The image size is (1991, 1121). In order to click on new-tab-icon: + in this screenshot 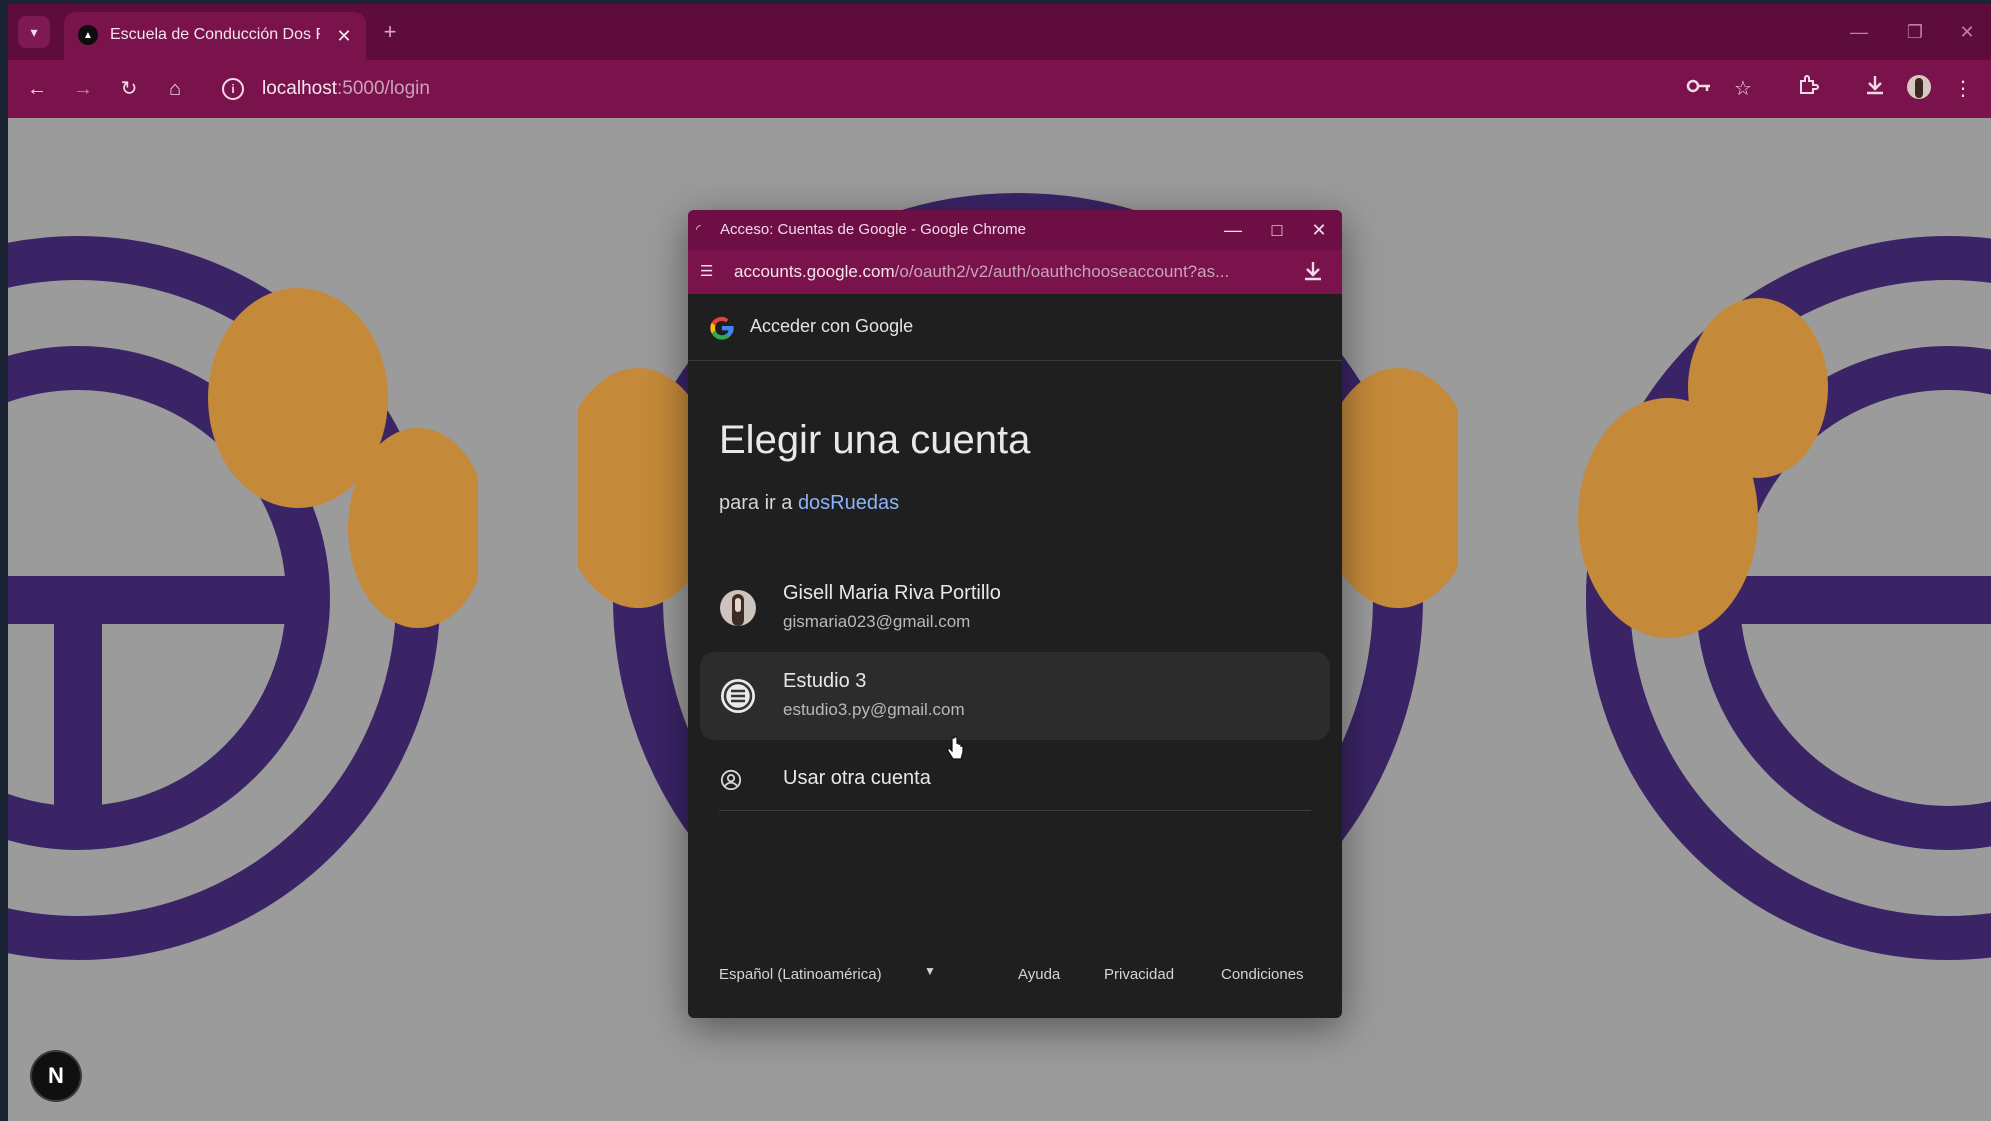, I will do `click(390, 32)`.